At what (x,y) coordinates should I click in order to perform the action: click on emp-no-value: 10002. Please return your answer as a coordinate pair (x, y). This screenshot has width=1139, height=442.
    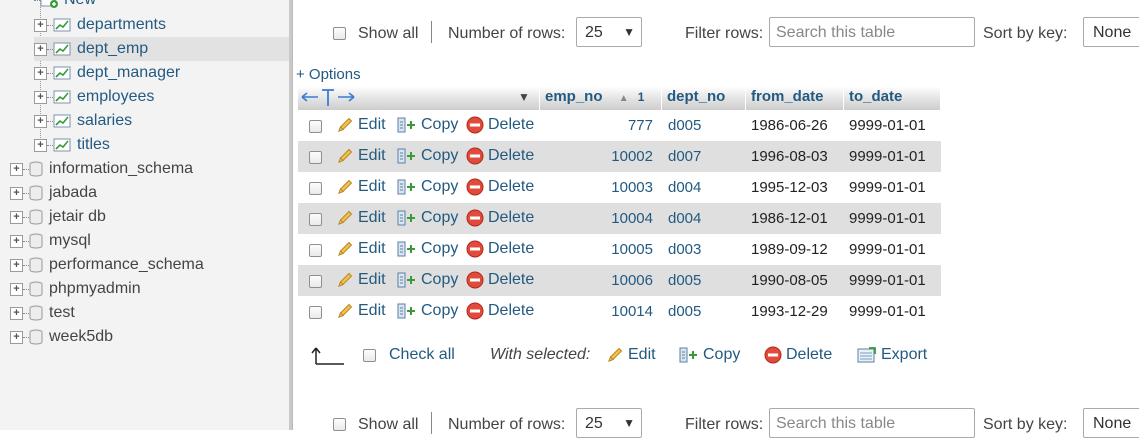
    Looking at the image, I should click on (632, 156).